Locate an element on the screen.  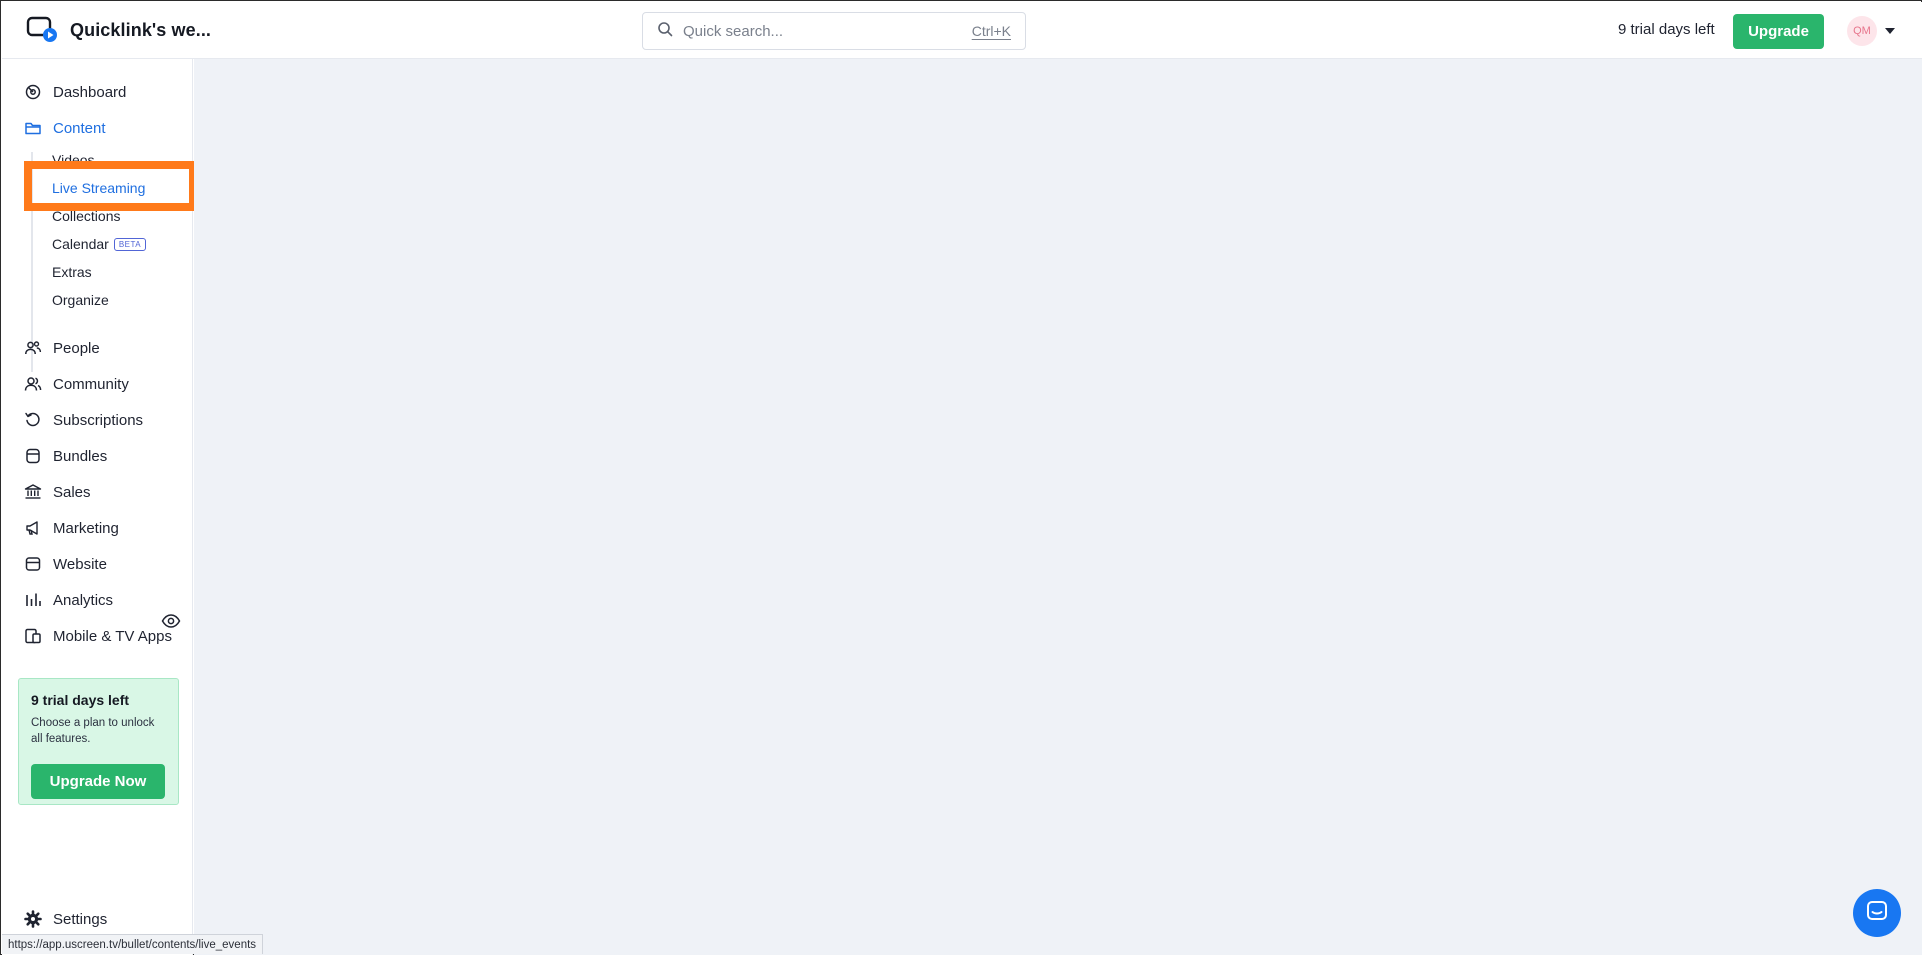
chat-launcher-button is located at coordinates (1877, 913).